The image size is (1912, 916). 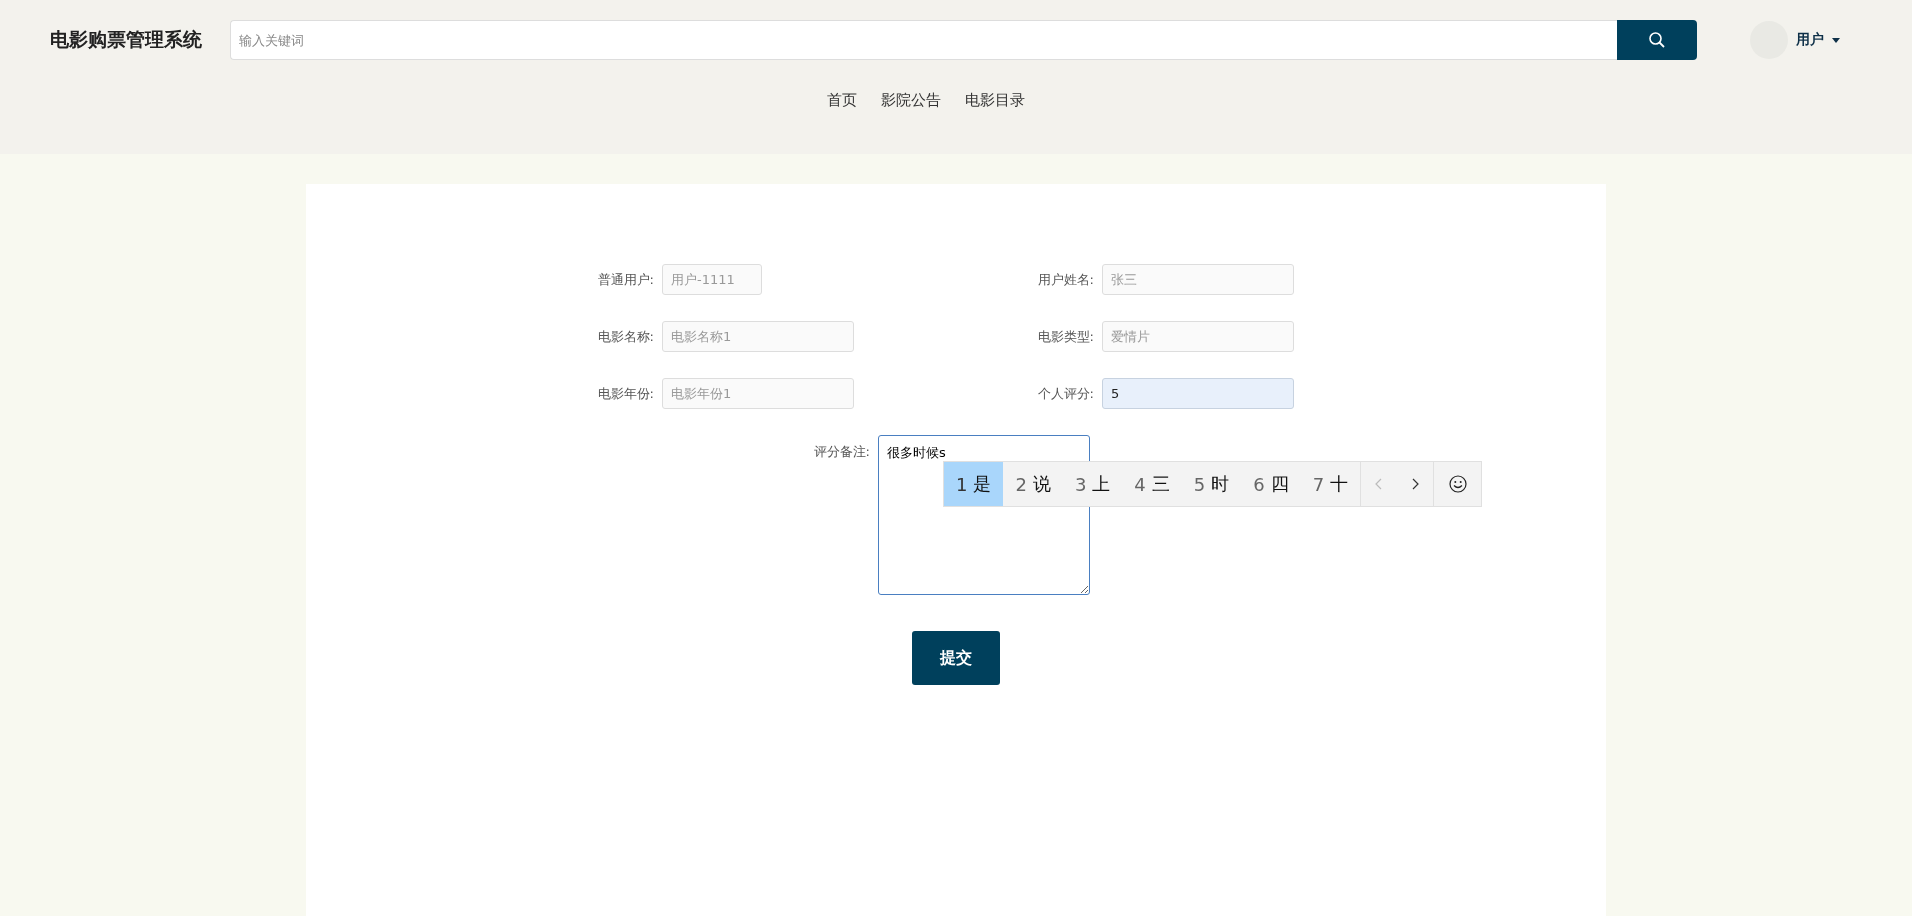 I want to click on candidate-item: 1 是, so click(x=974, y=484).